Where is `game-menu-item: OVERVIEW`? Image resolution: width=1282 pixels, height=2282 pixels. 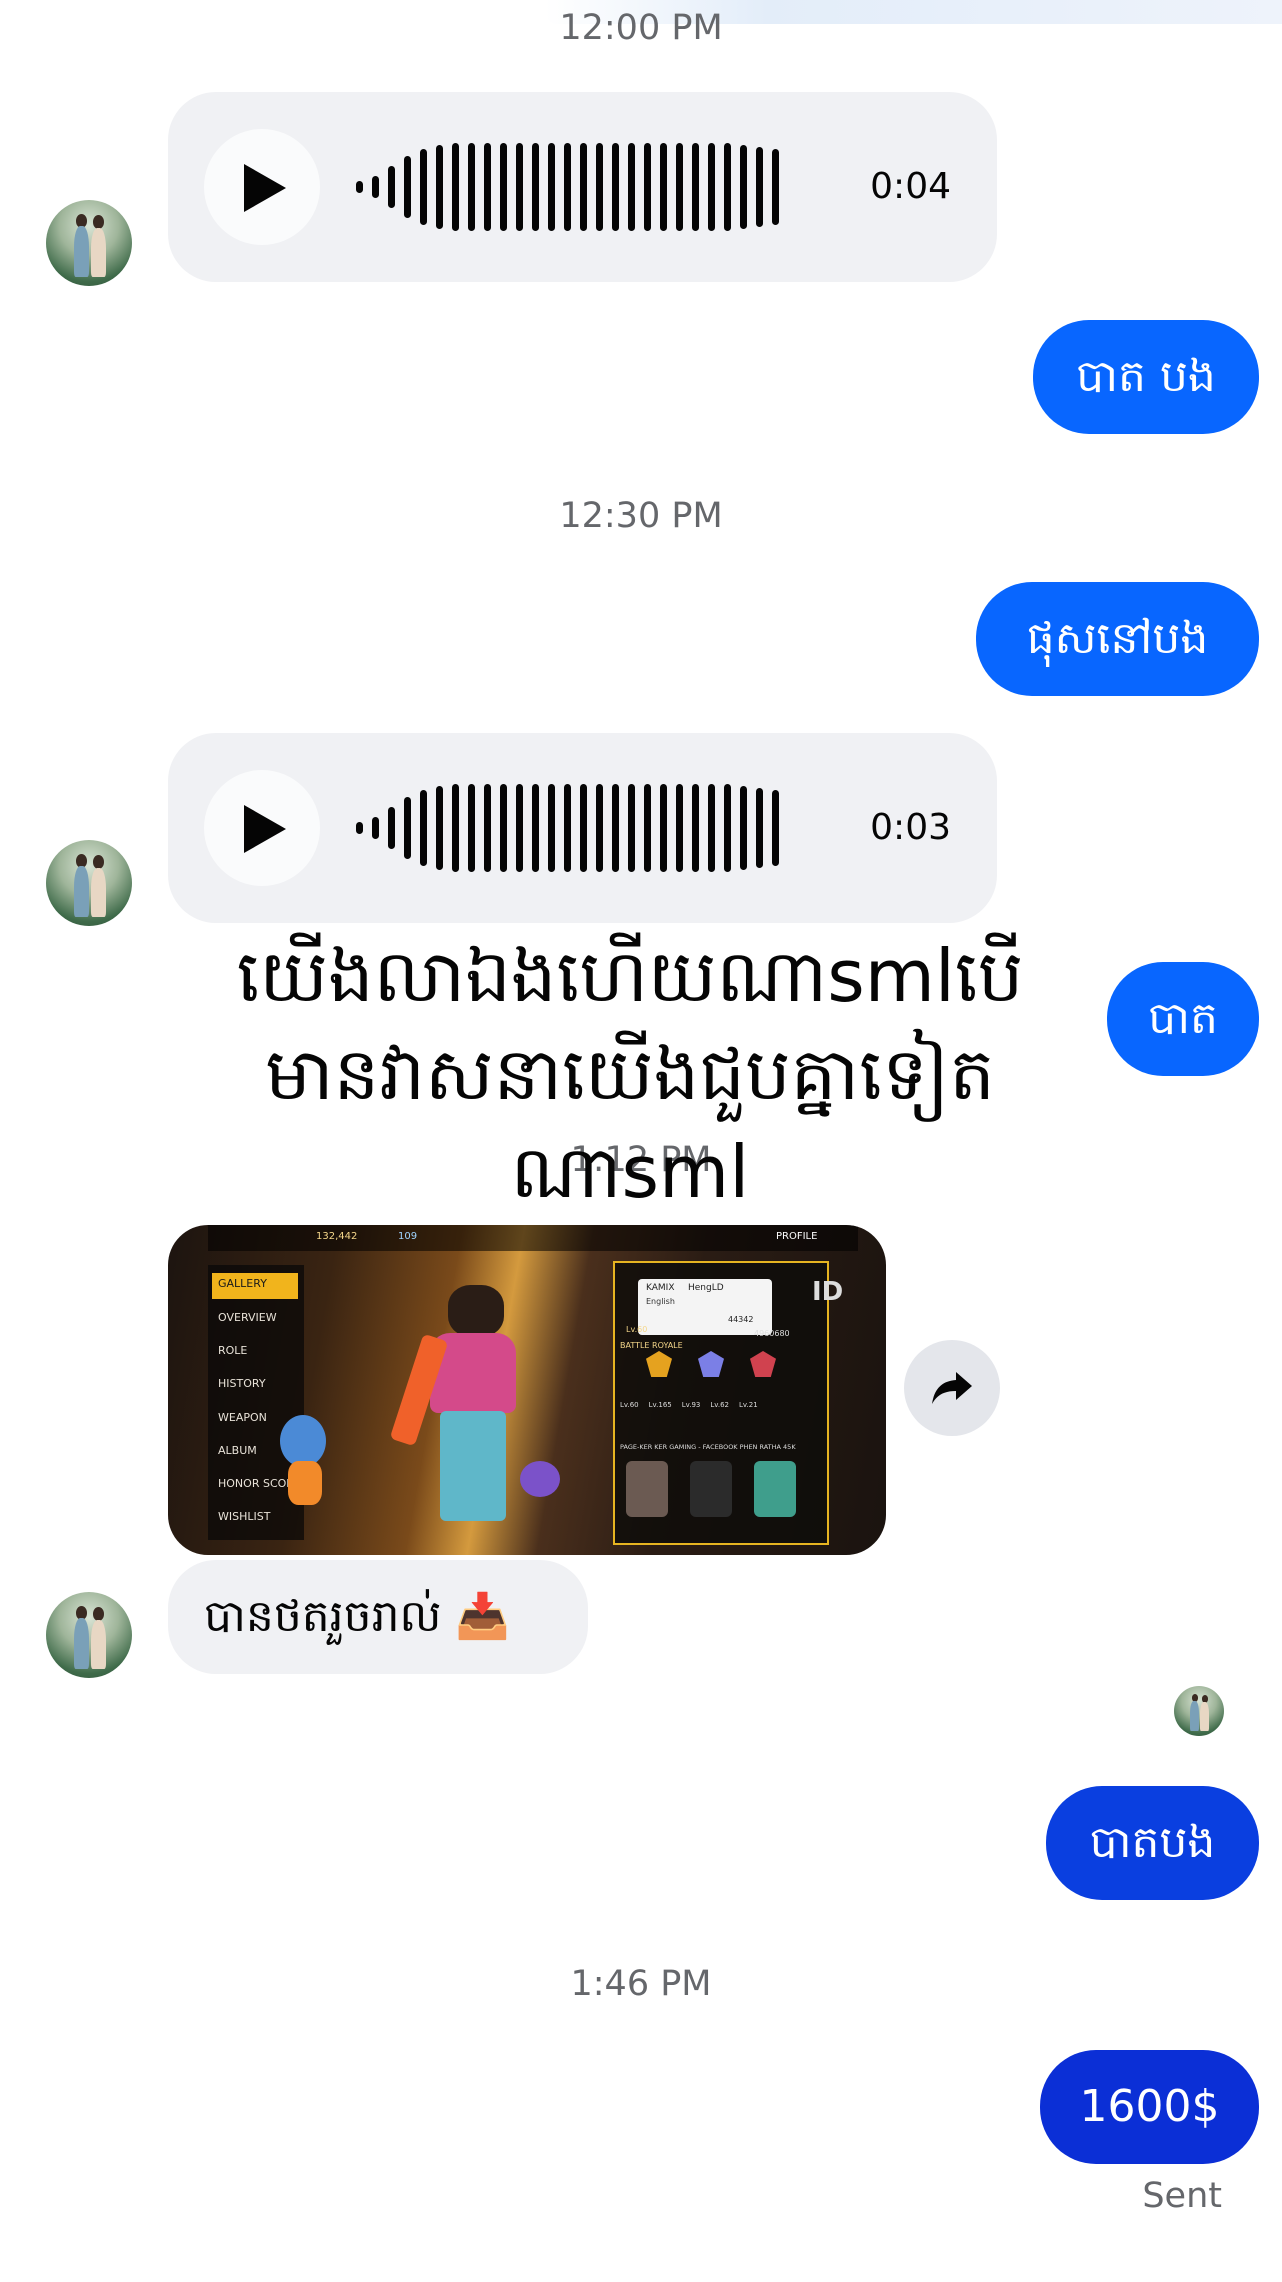
game-menu-item: OVERVIEW is located at coordinates (247, 1317).